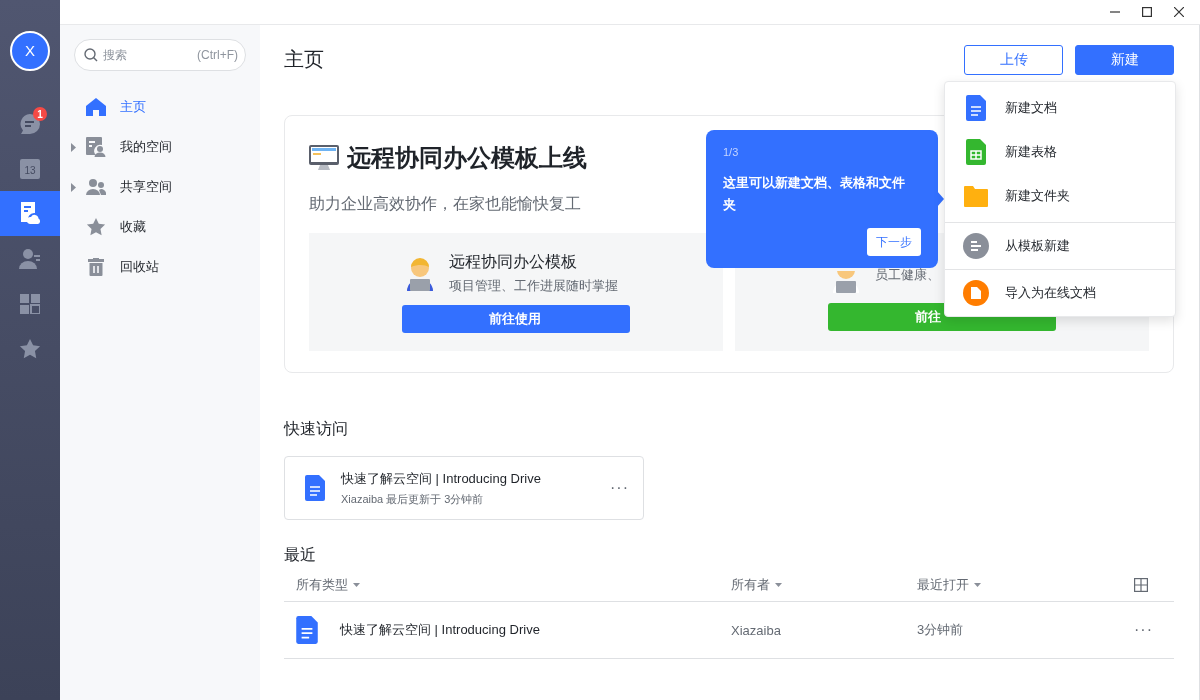 The image size is (1200, 700). Describe the element at coordinates (91, 55) in the screenshot. I see `search-icon` at that location.